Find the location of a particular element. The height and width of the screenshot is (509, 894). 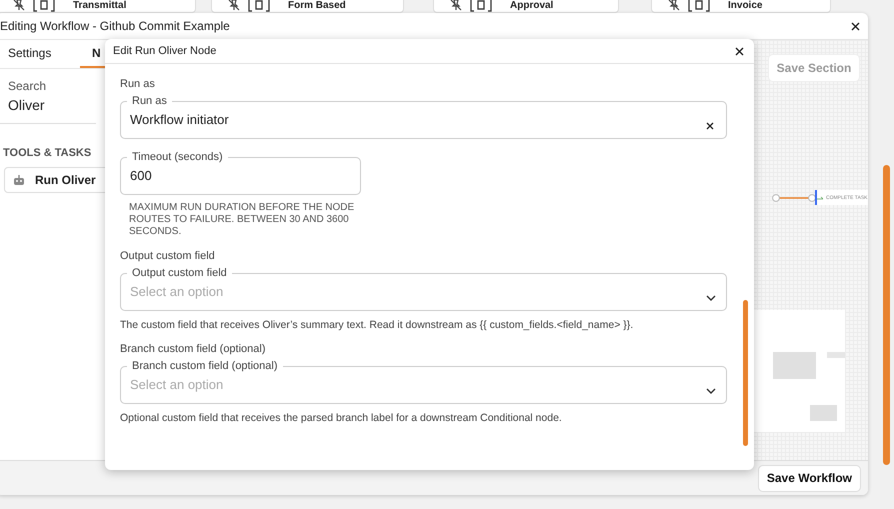

card-title: Approval is located at coordinates (532, 6).